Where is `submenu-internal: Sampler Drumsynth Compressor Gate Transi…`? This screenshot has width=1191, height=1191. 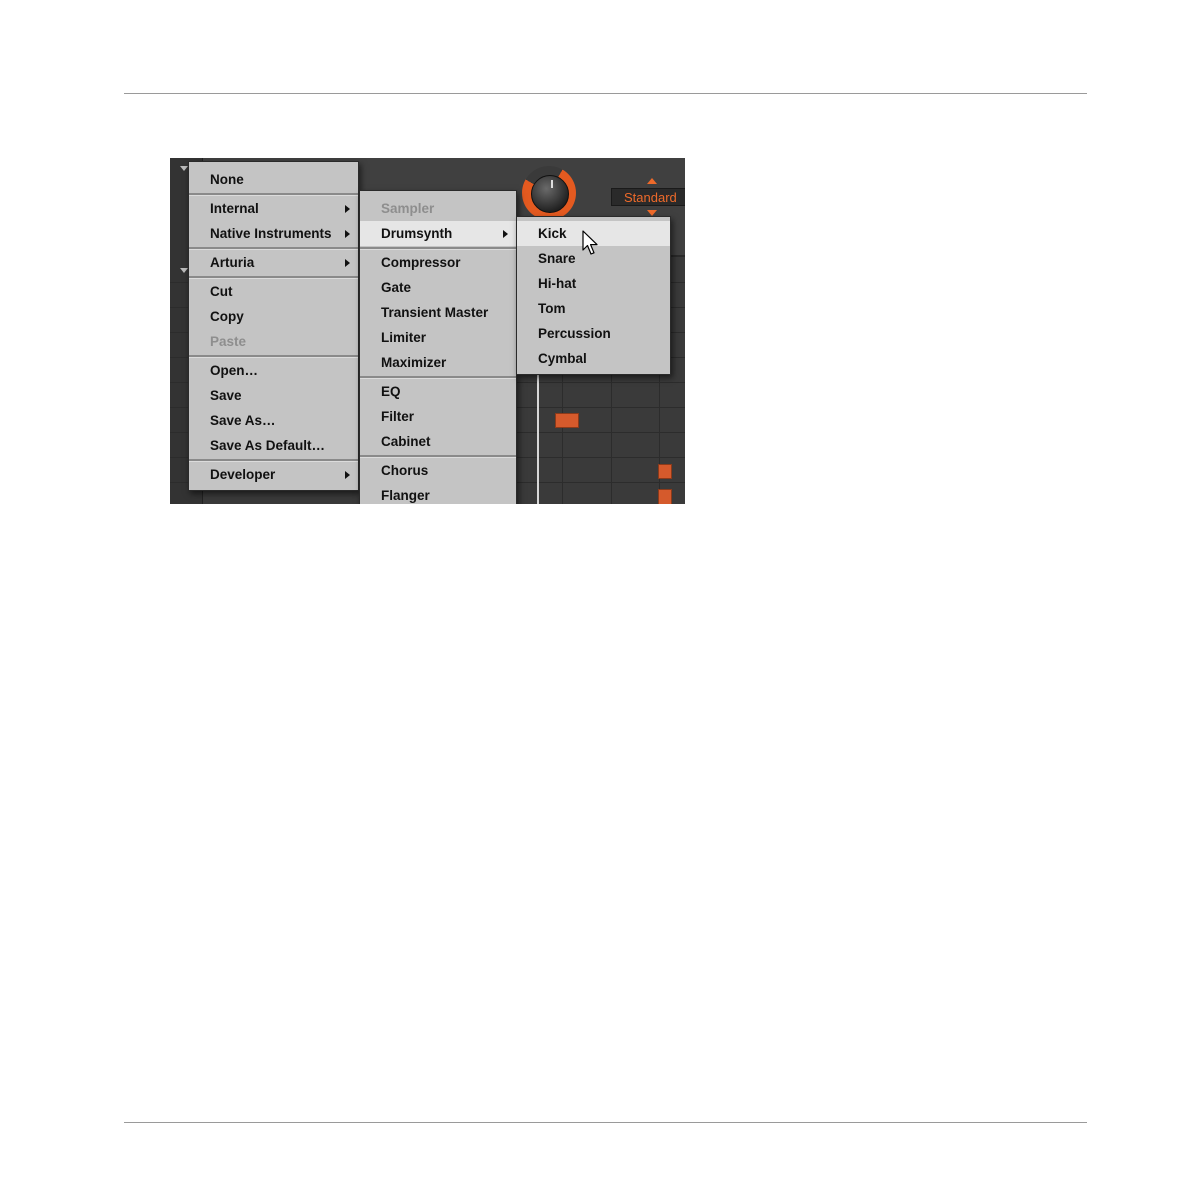
submenu-internal: Sampler Drumsynth Compressor Gate Transi… is located at coordinates (438, 347).